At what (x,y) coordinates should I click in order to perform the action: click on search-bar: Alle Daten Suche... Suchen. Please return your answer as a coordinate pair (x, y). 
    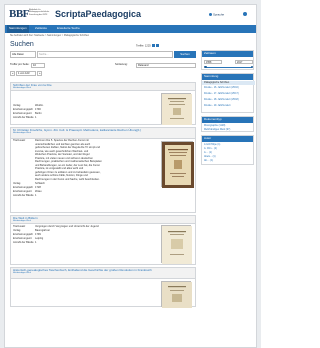
    Looking at the image, I should click on (103, 55).